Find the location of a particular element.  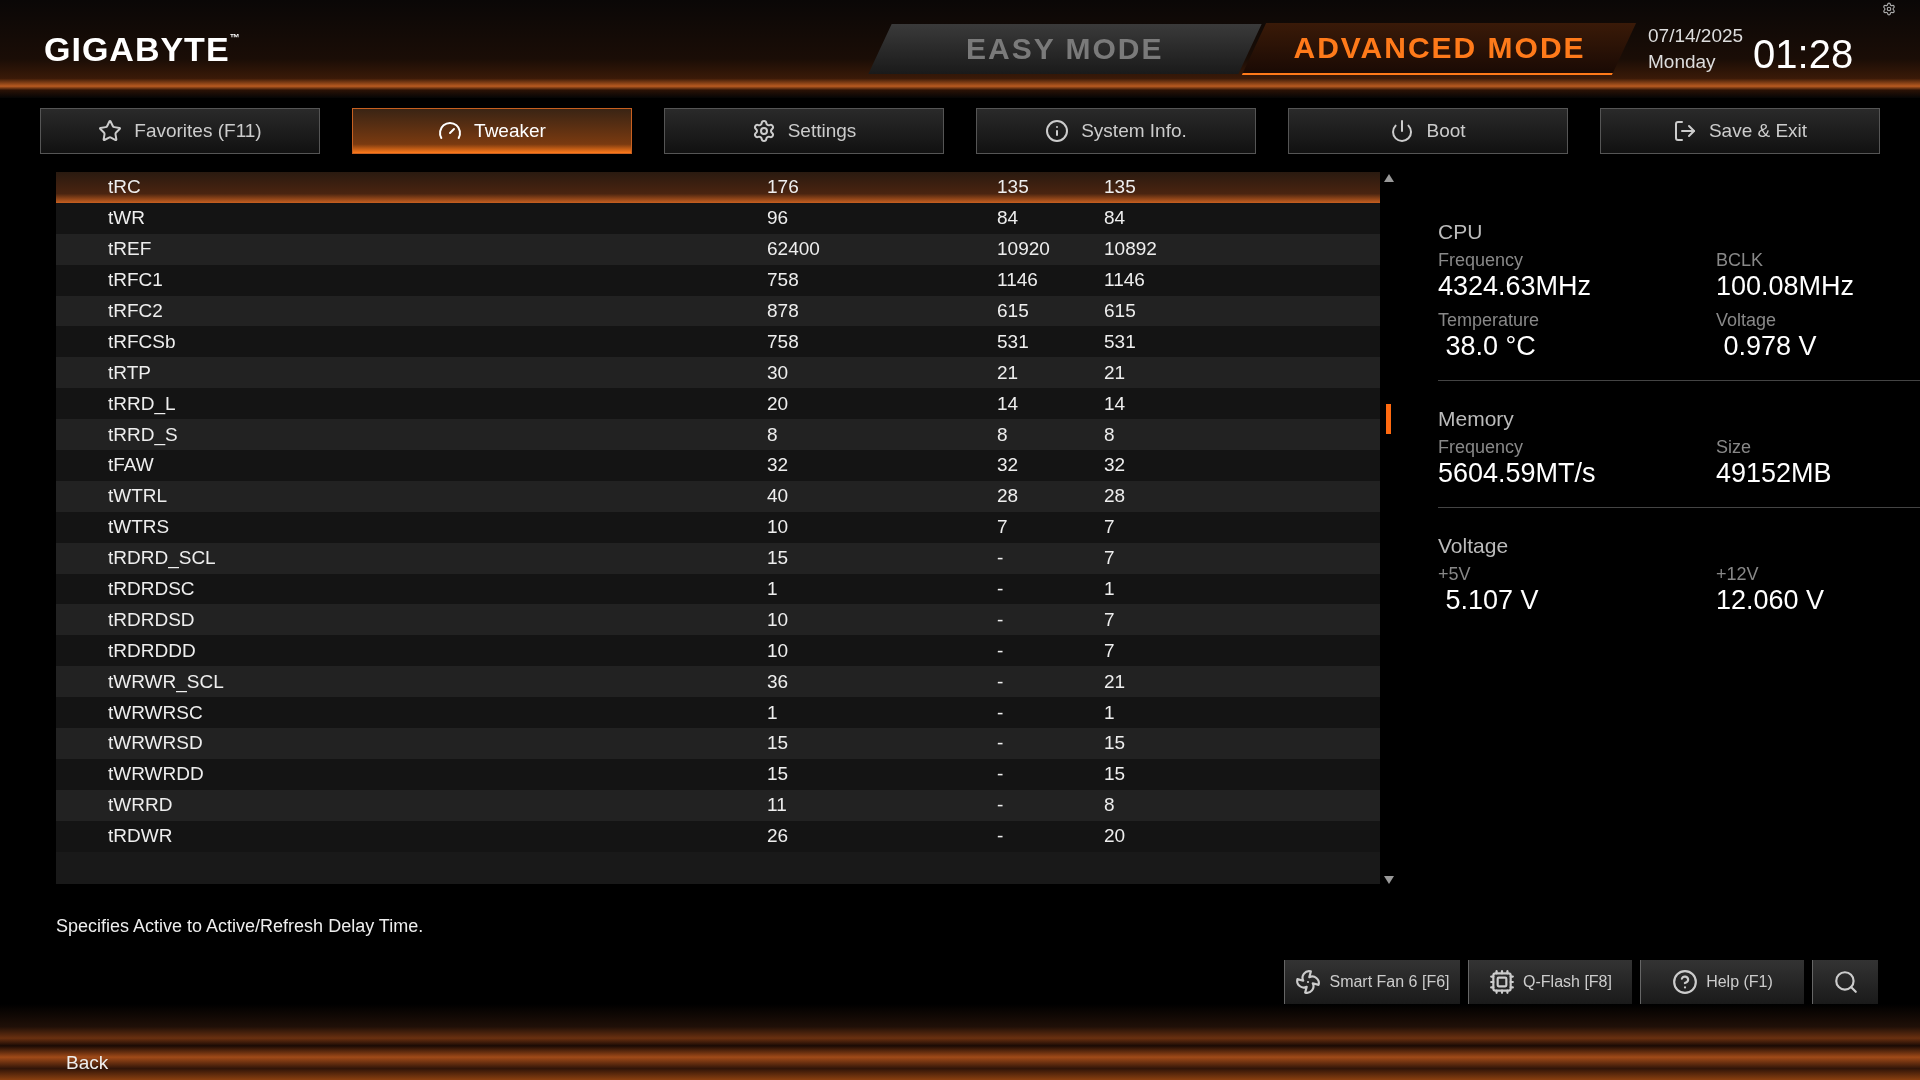

timing-name: tWRWRSC is located at coordinates (156, 712).